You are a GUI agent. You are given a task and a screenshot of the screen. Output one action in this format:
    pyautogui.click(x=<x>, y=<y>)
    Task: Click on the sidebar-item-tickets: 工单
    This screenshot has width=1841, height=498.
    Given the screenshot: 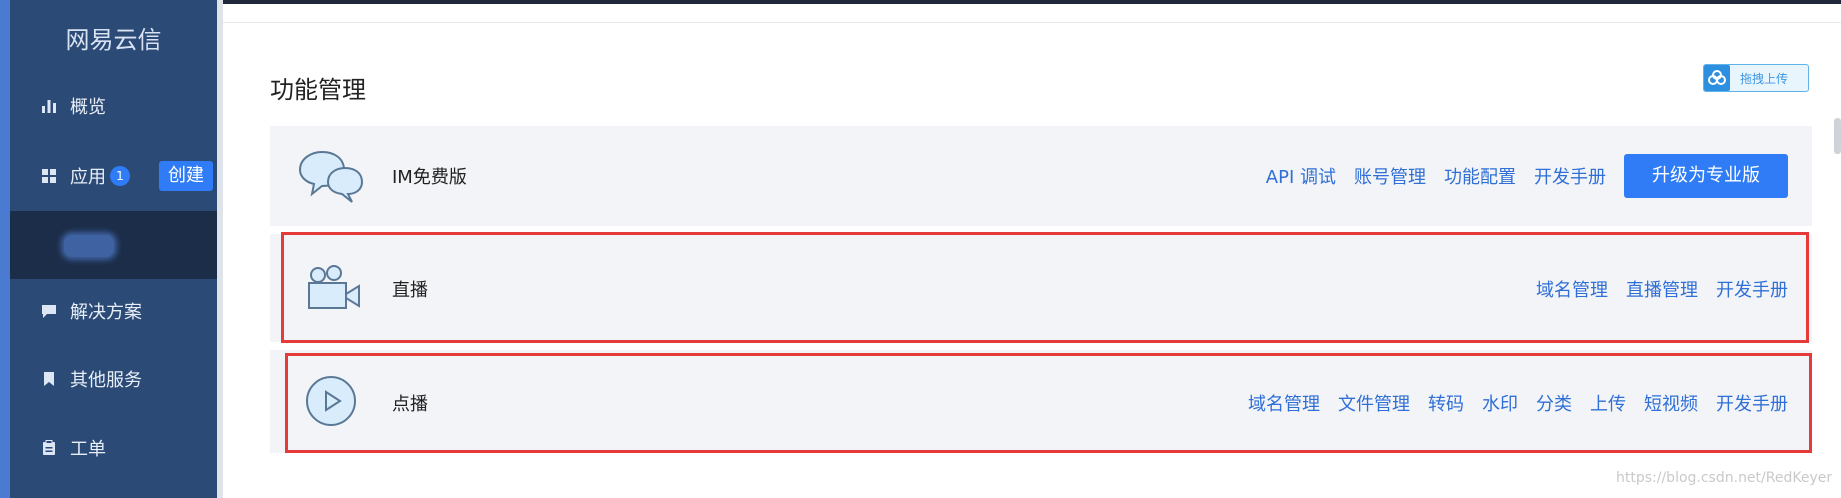 What is the action you would take?
    pyautogui.click(x=113, y=448)
    